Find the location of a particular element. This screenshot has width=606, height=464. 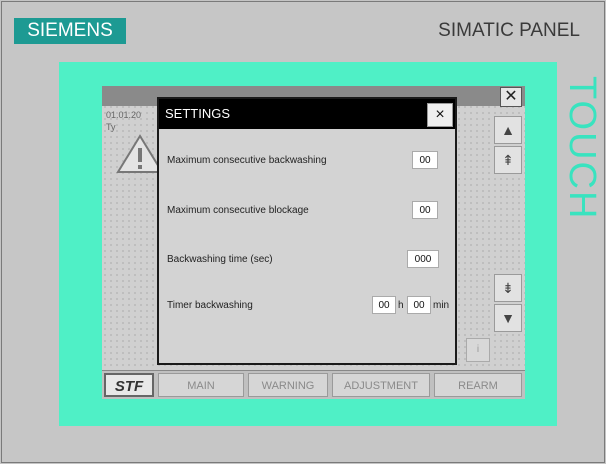

bottom-nav-bar: STF MAIN WARNING ADJUSTMENT REARM is located at coordinates (313, 384).